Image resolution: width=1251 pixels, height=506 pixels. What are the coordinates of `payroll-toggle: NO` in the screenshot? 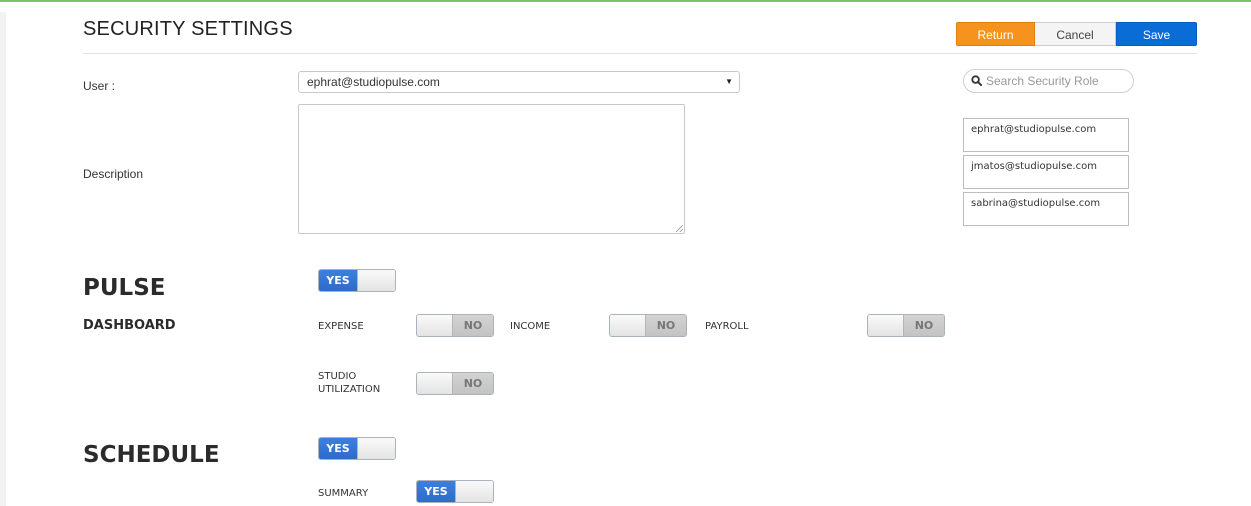 It's located at (906, 325).